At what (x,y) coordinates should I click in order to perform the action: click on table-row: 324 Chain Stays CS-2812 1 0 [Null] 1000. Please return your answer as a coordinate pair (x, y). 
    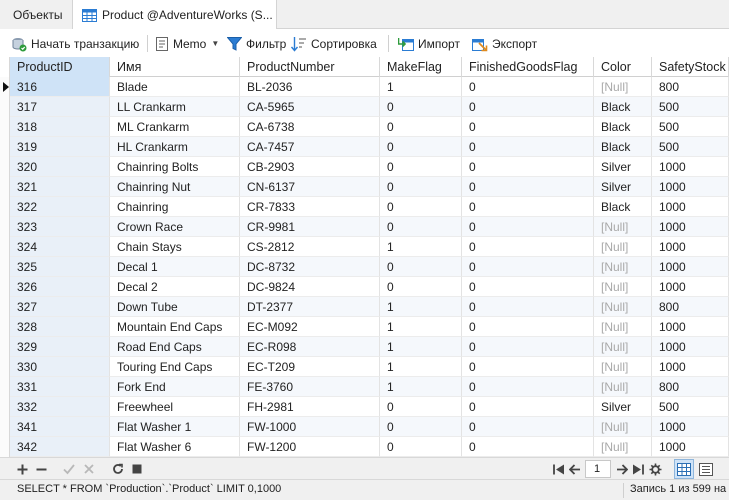
    Looking at the image, I should click on (364, 247).